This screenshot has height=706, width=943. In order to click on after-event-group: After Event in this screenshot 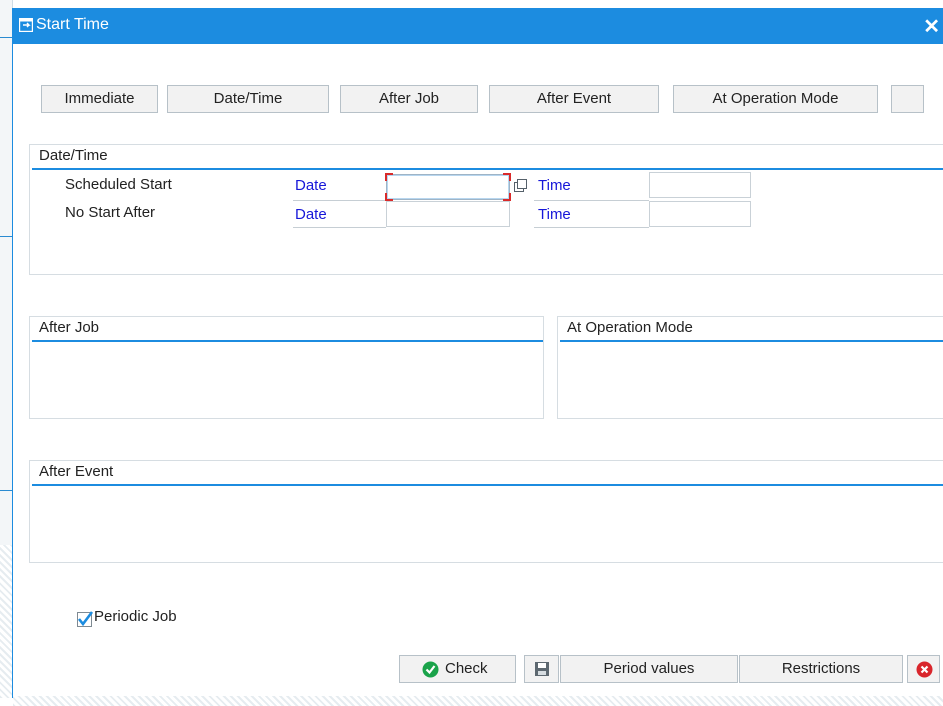, I will do `click(486, 511)`.